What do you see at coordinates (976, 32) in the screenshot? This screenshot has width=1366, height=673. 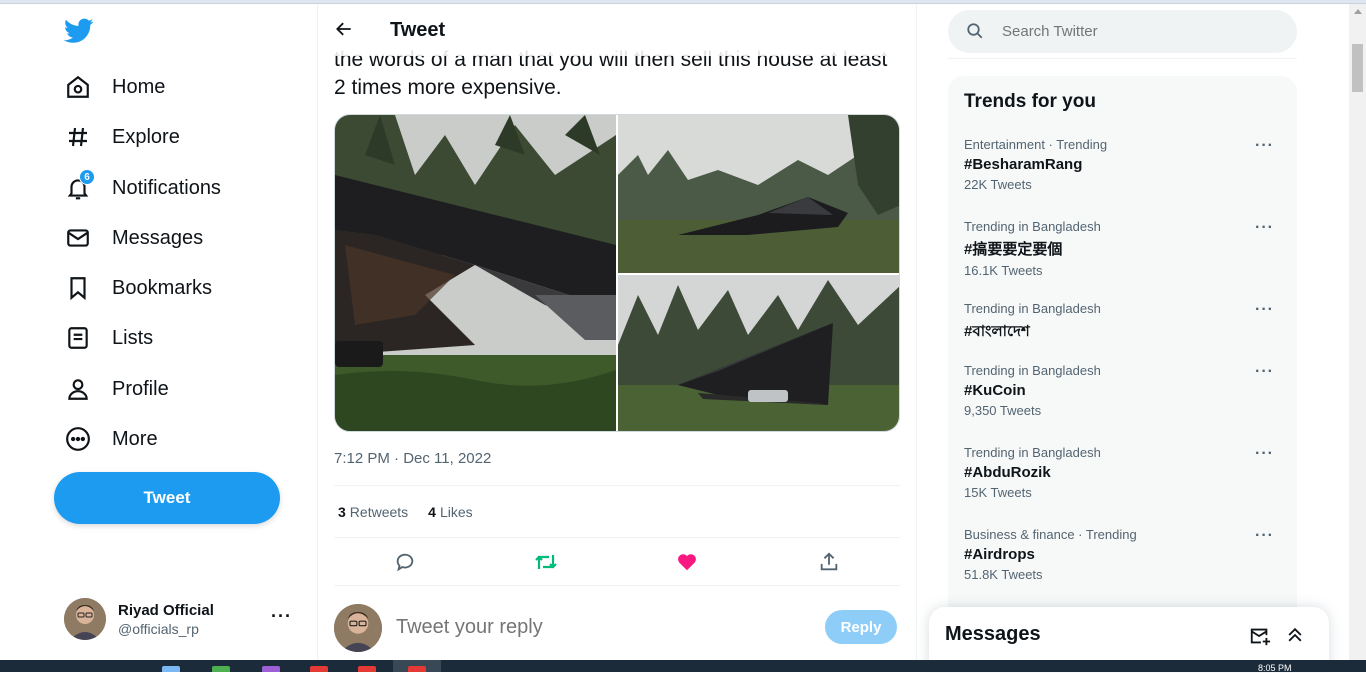 I see `search-icon` at bounding box center [976, 32].